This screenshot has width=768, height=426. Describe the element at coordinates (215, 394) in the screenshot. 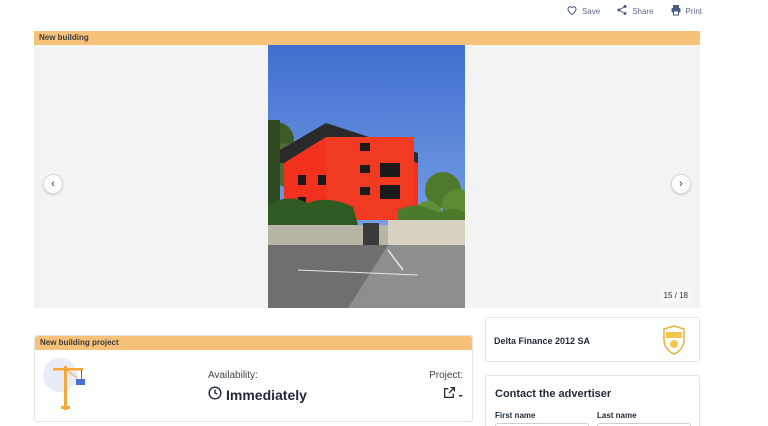

I see `clock-icon` at that location.